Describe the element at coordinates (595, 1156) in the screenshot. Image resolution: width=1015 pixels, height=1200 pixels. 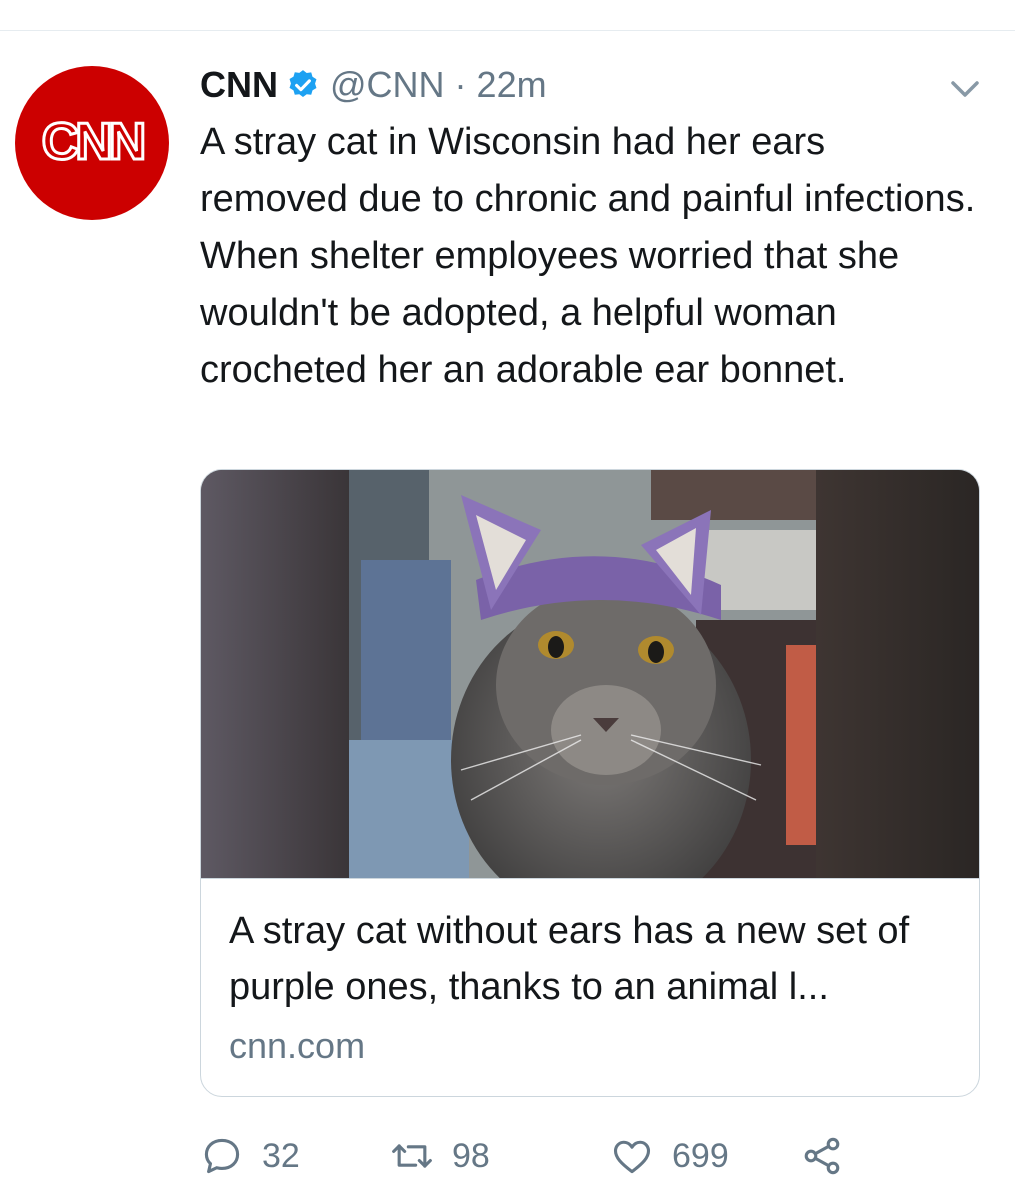
I see `tweet-actions: 32 98 699` at that location.